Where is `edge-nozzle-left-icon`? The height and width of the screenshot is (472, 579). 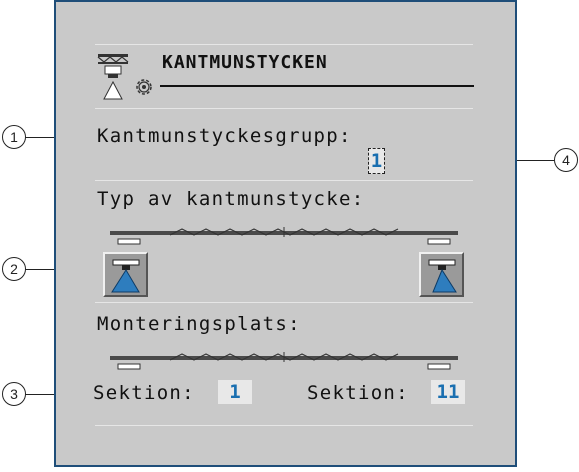 edge-nozzle-left-icon is located at coordinates (125, 276).